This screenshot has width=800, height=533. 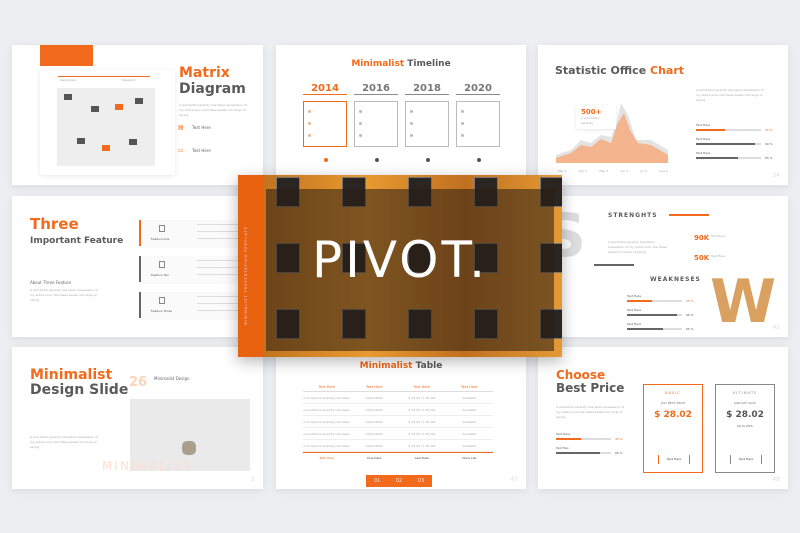 What do you see at coordinates (401, 115) in the screenshot?
I see `slide-timeline: Minimalist Timeline 2014 2016 2018 2020` at bounding box center [401, 115].